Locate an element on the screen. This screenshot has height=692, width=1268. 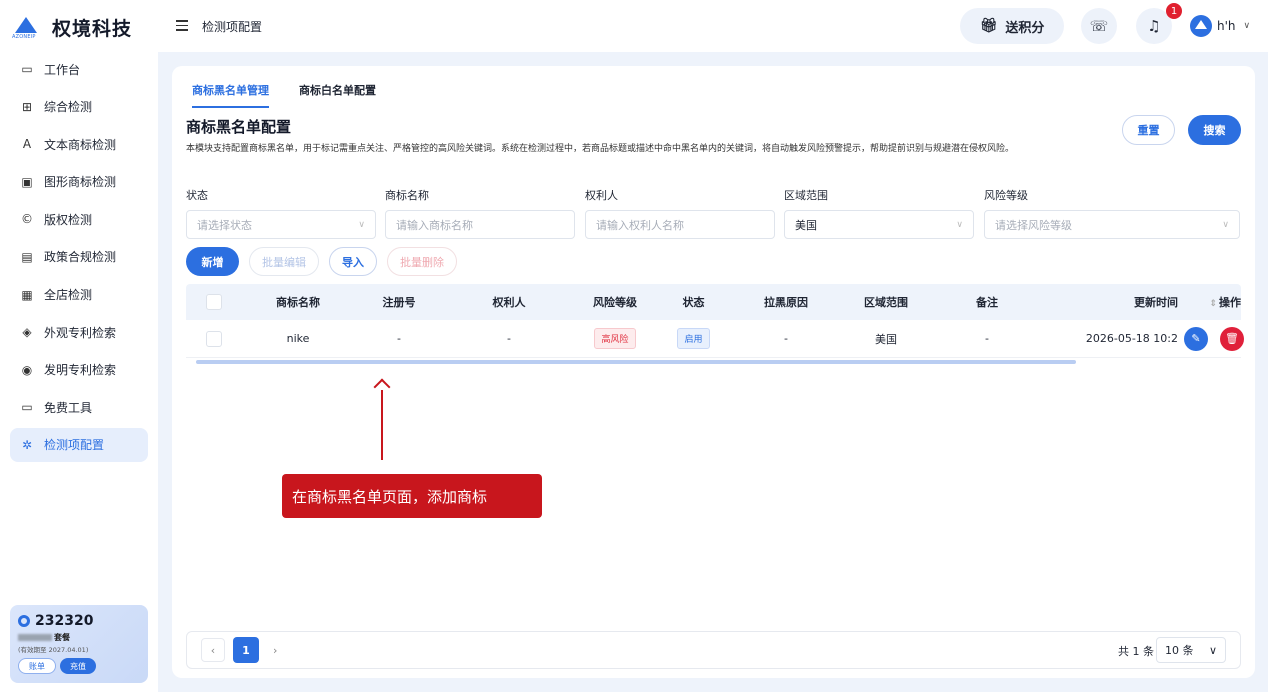
page-number-button: 1 is located at coordinates (246, 650).